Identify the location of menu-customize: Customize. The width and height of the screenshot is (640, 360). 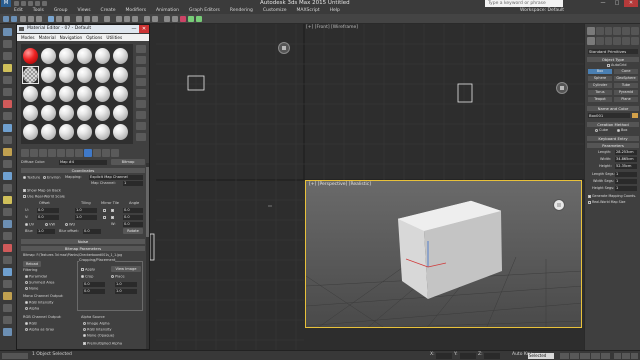
(275, 10).